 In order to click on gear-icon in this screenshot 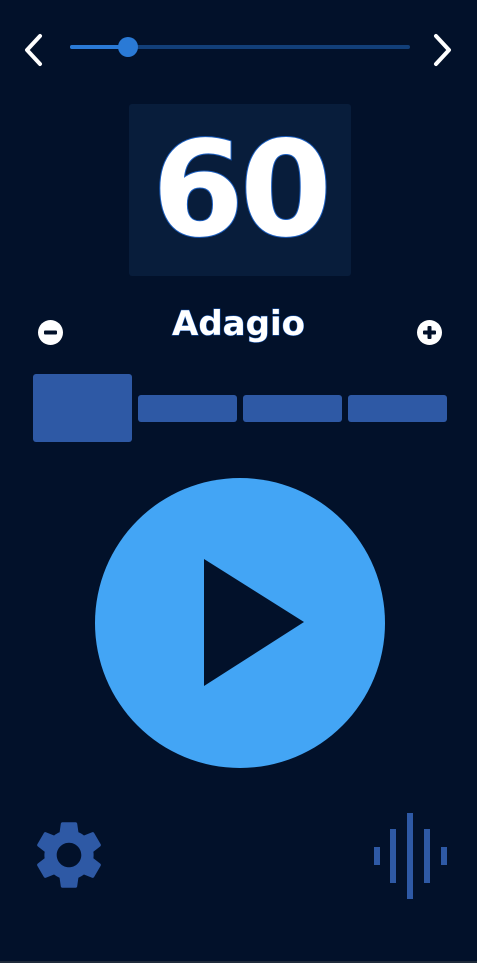, I will do `click(69, 855)`.